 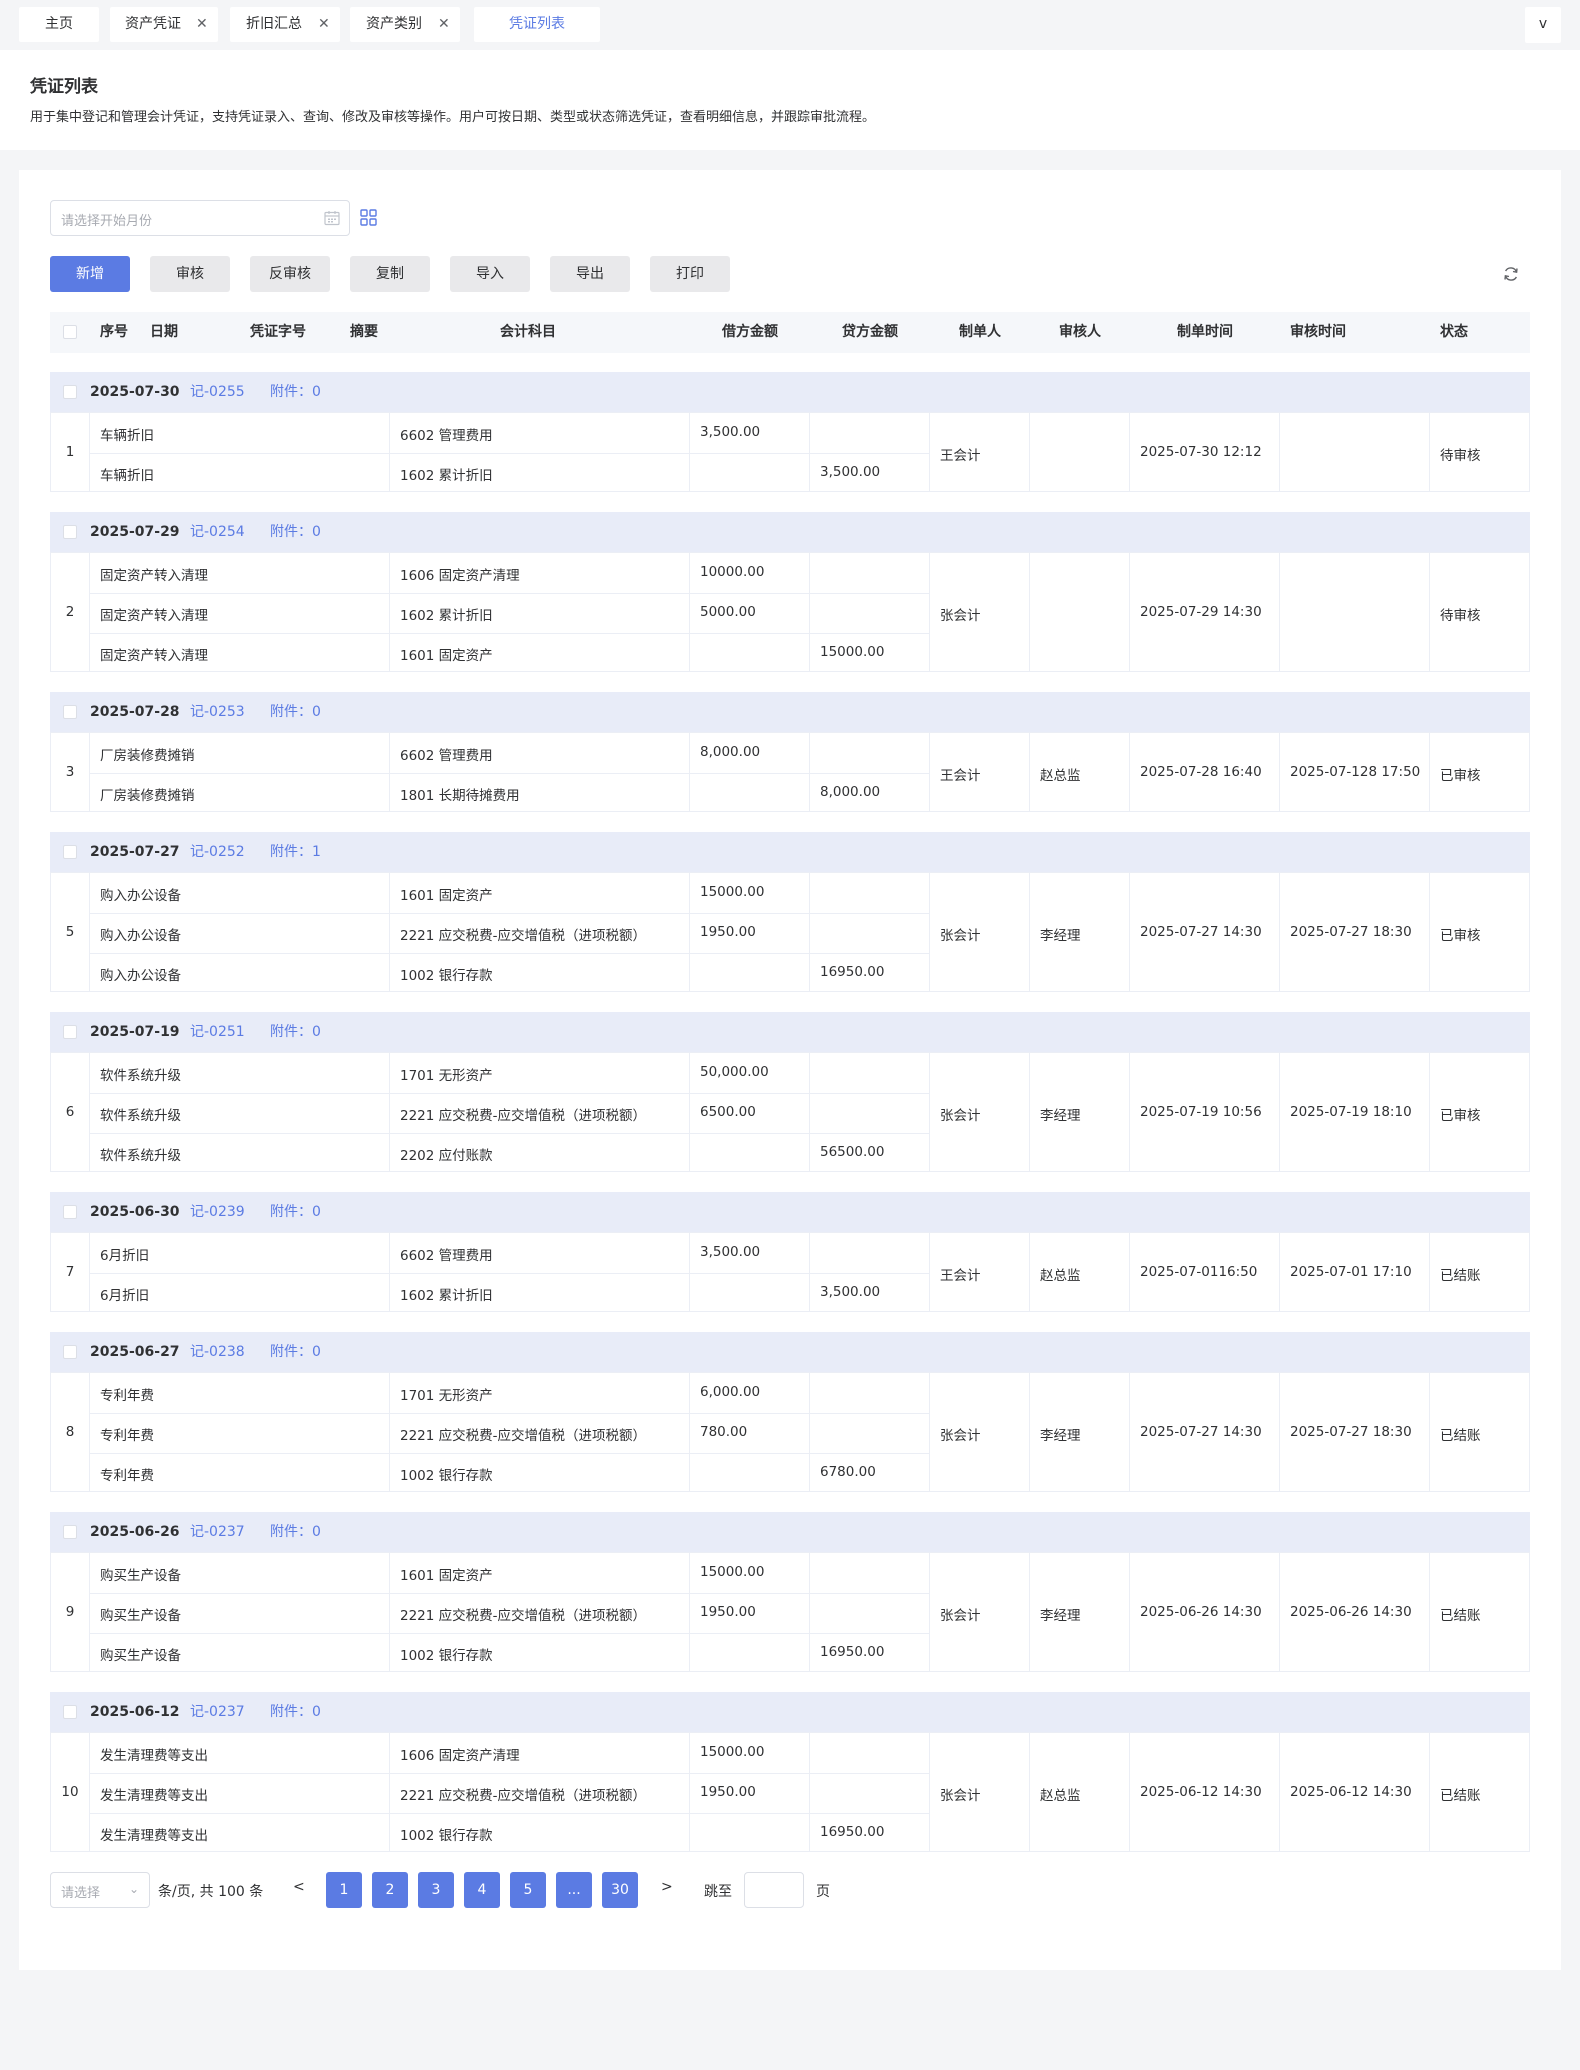 I want to click on voucher-make-time: 2025-07-0116:50, so click(x=1199, y=1272).